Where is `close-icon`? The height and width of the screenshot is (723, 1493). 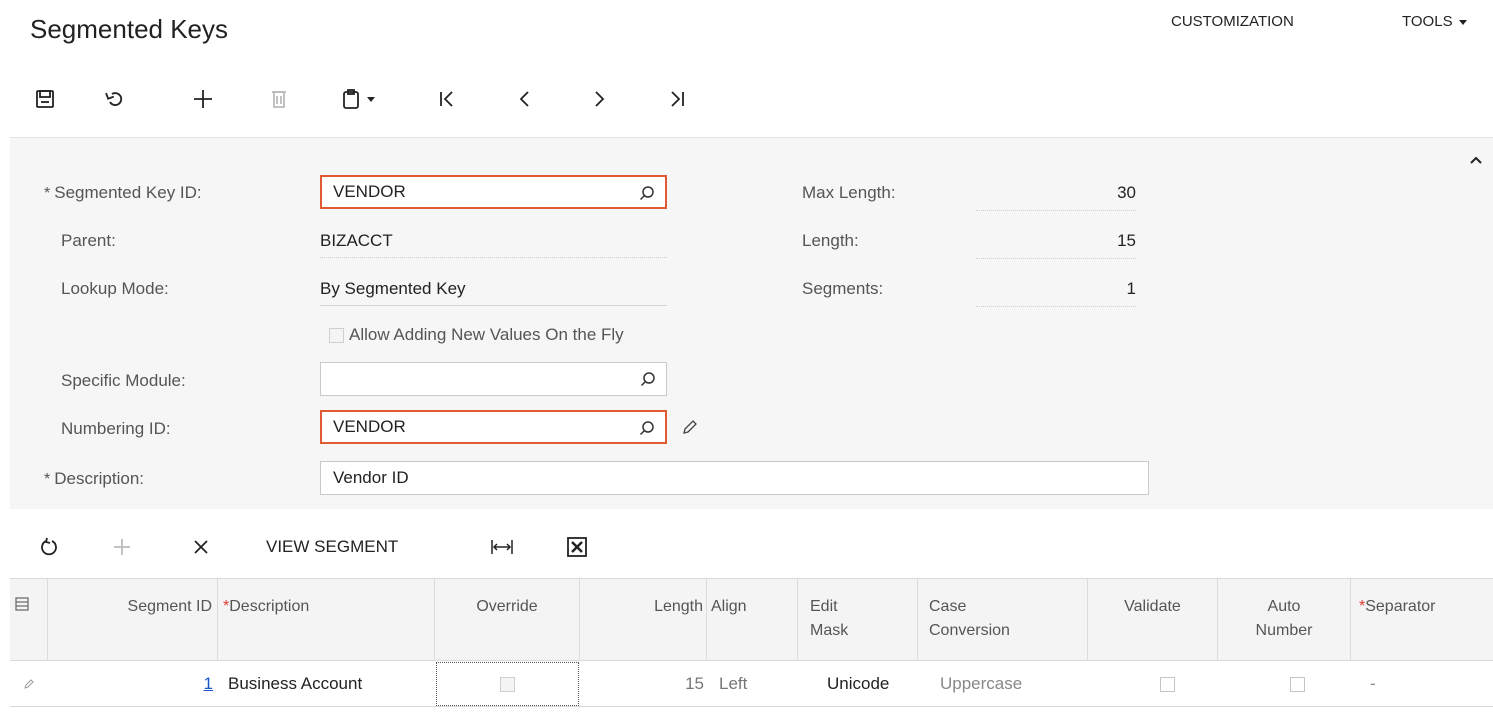
close-icon is located at coordinates (201, 547).